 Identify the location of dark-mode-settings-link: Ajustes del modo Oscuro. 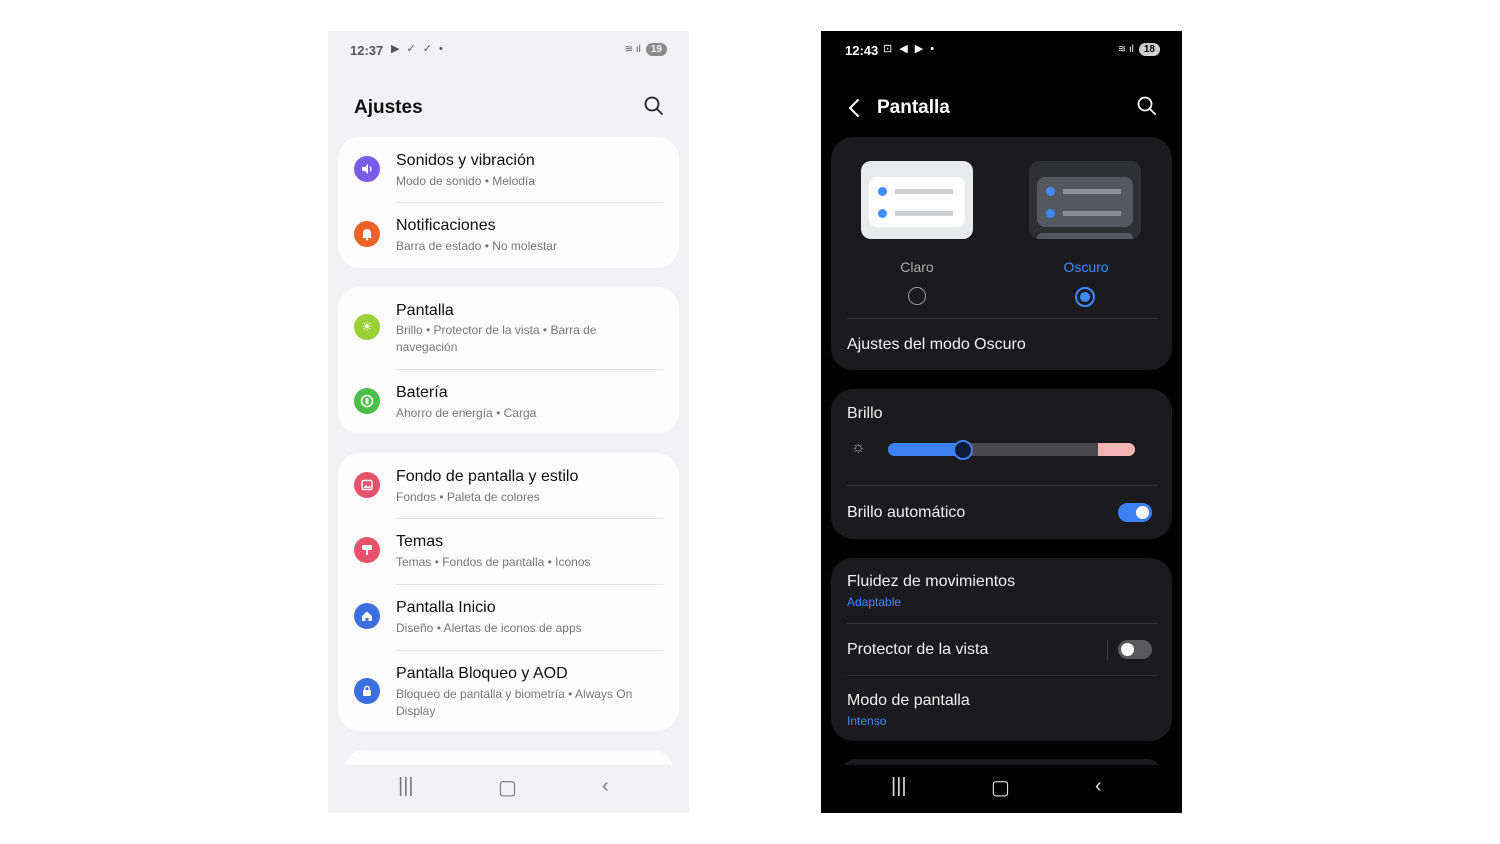
(936, 345).